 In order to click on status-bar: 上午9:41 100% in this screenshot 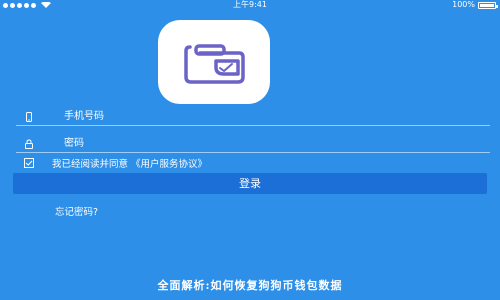, I will do `click(250, 5)`.